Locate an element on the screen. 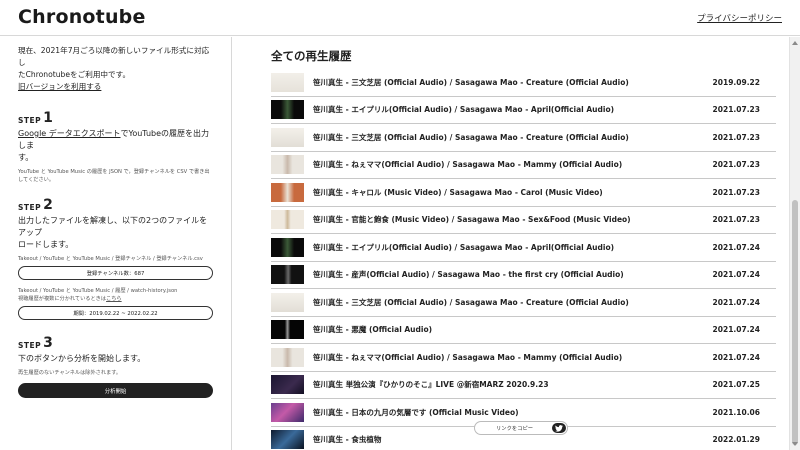 The height and width of the screenshot is (450, 800). intro-line: たChronotubeをご利用中です。 is located at coordinates (74, 74).